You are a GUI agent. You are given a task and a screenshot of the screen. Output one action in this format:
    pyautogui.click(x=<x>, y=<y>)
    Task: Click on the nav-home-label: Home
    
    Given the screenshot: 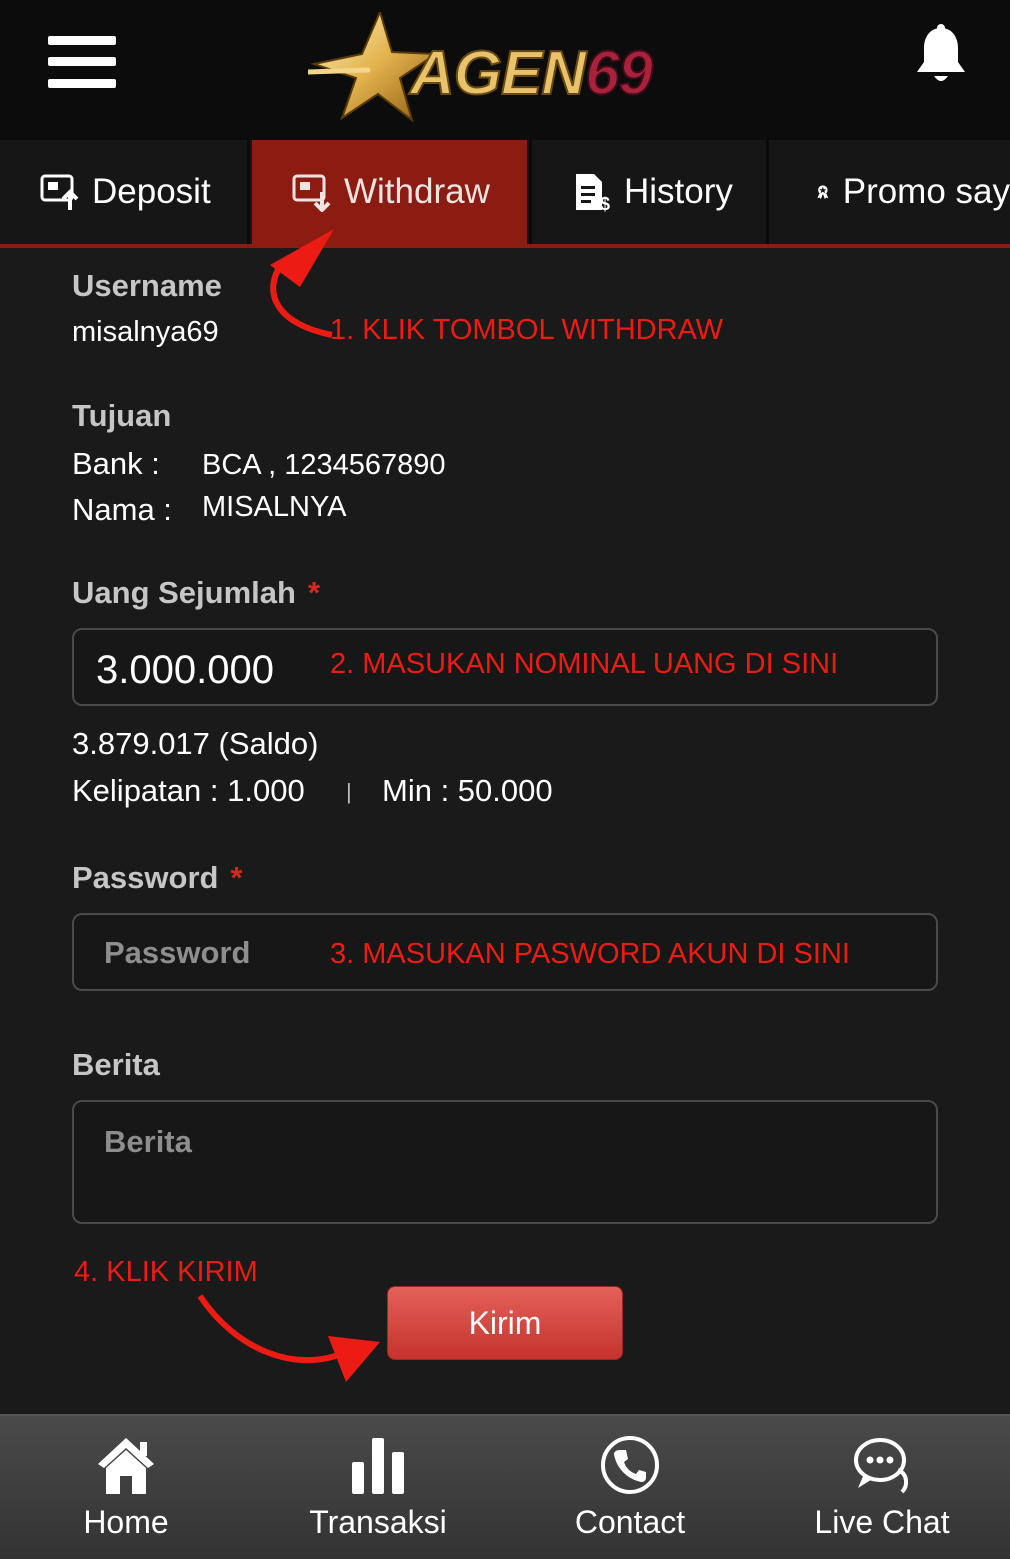 What is the action you would take?
    pyautogui.click(x=126, y=1522)
    